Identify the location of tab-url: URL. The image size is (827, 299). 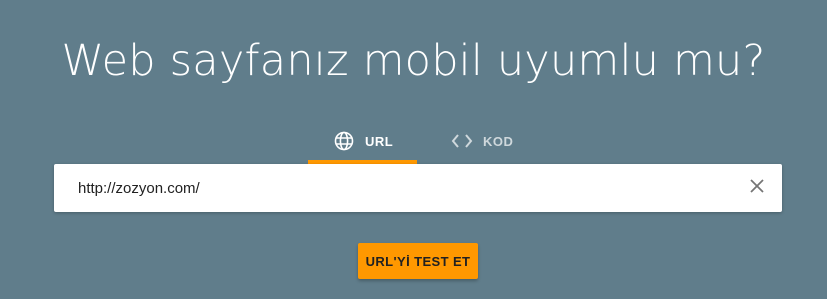
(362, 141).